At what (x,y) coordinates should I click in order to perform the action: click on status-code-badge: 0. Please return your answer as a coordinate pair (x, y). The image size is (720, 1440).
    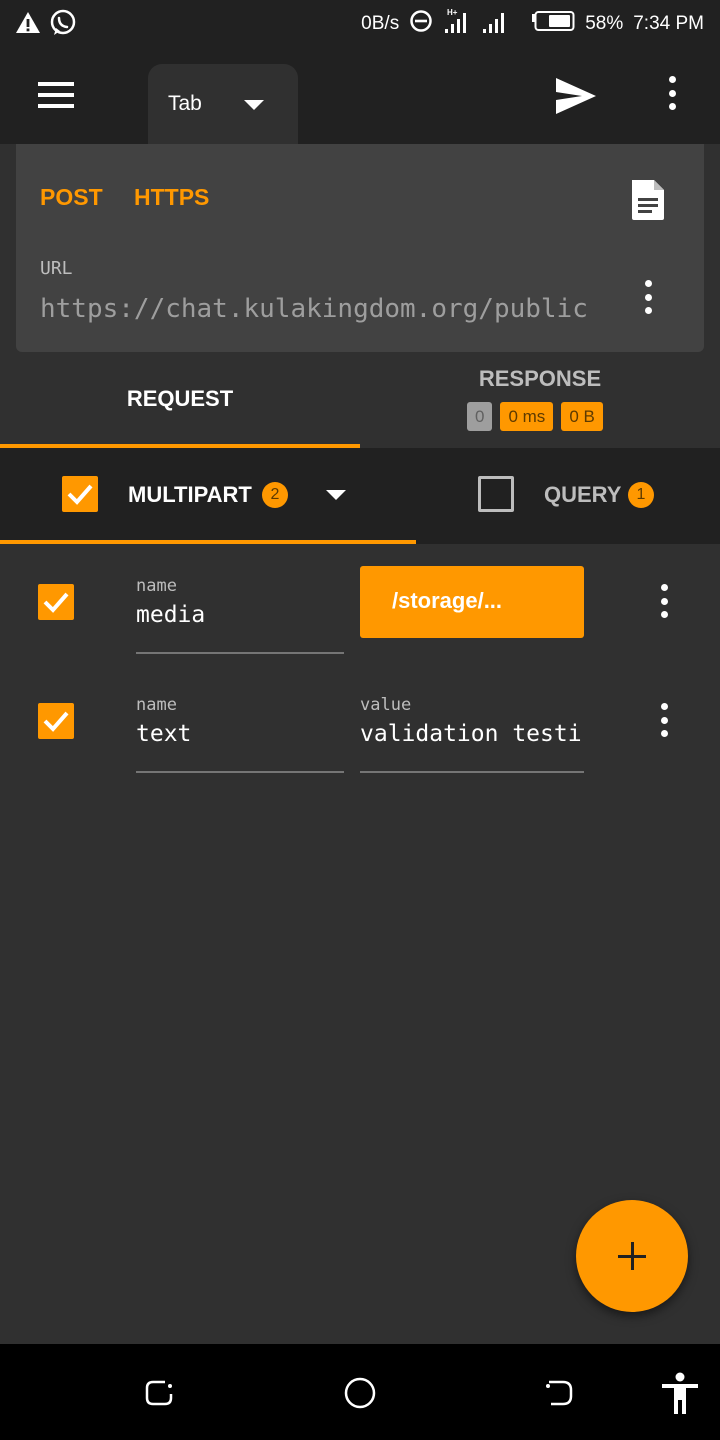
    Looking at the image, I should click on (480, 416).